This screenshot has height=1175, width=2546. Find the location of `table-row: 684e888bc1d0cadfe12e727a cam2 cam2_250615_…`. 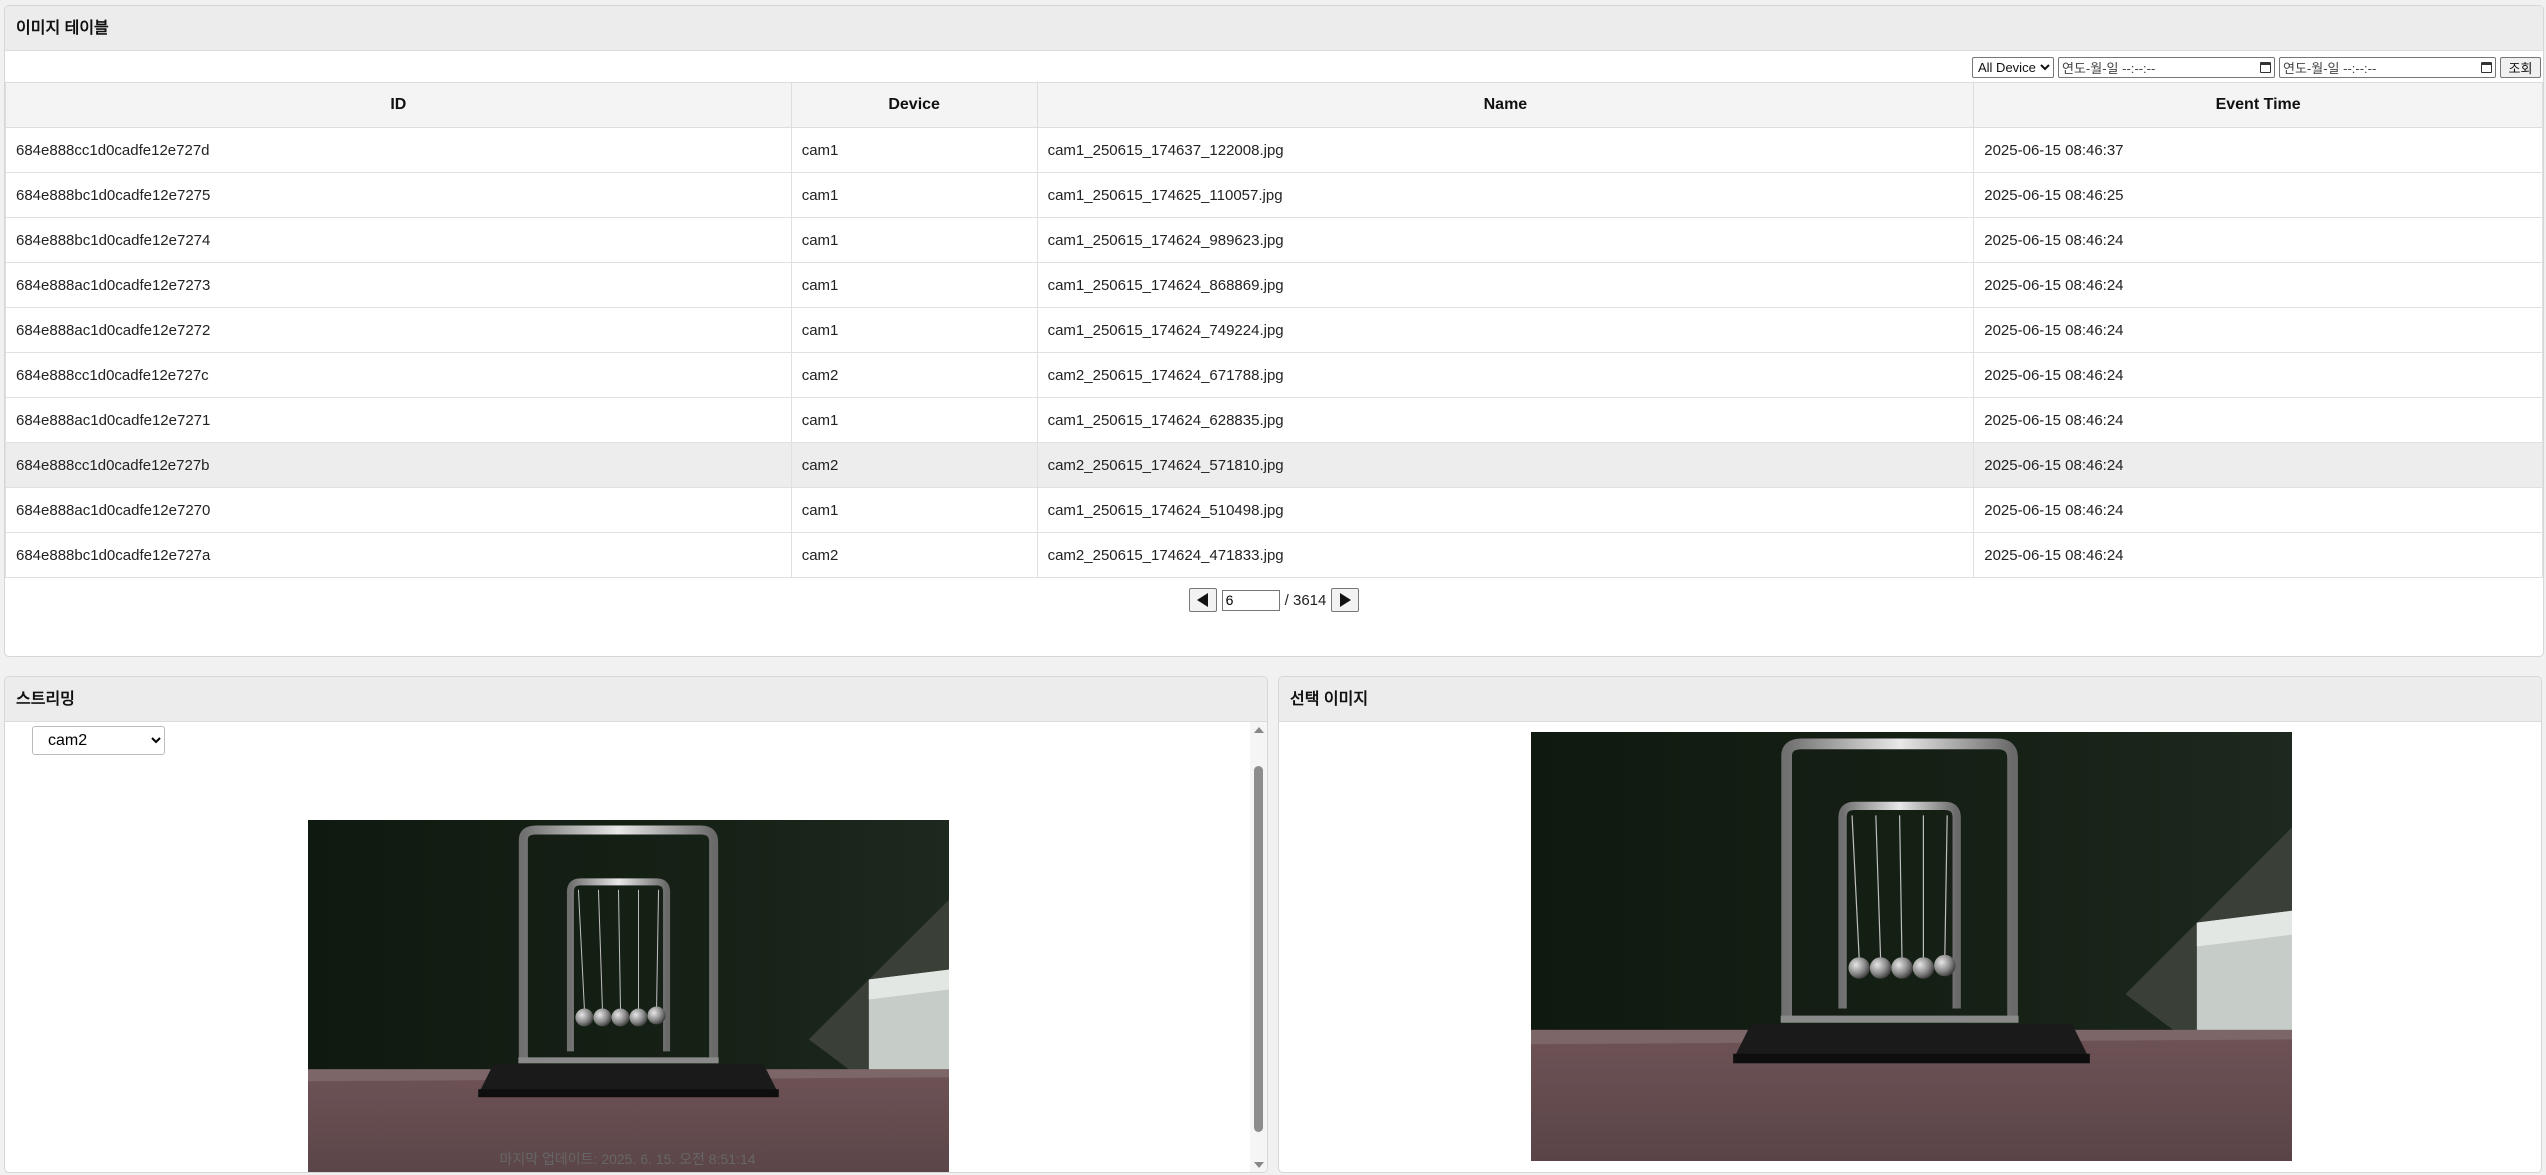

table-row: 684e888bc1d0cadfe12e727a cam2 cam2_250615_… is located at coordinates (1274, 555).